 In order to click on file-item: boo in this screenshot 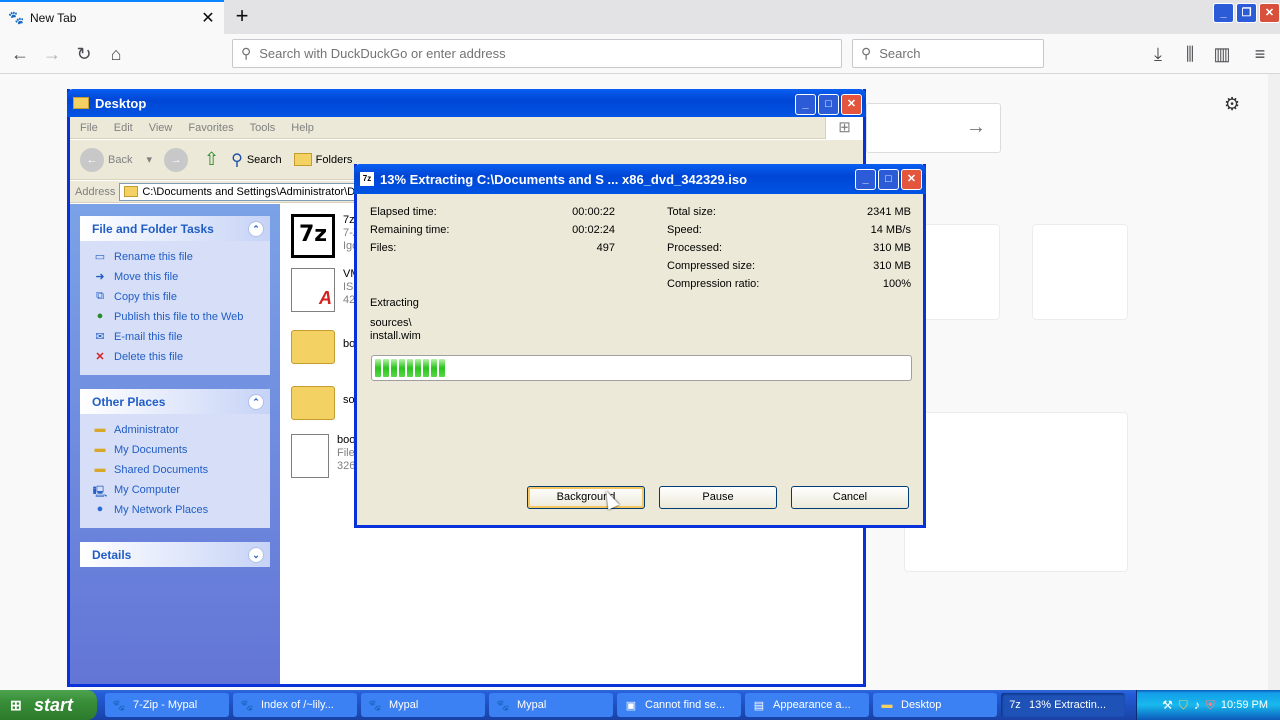, I will do `click(326, 344)`.